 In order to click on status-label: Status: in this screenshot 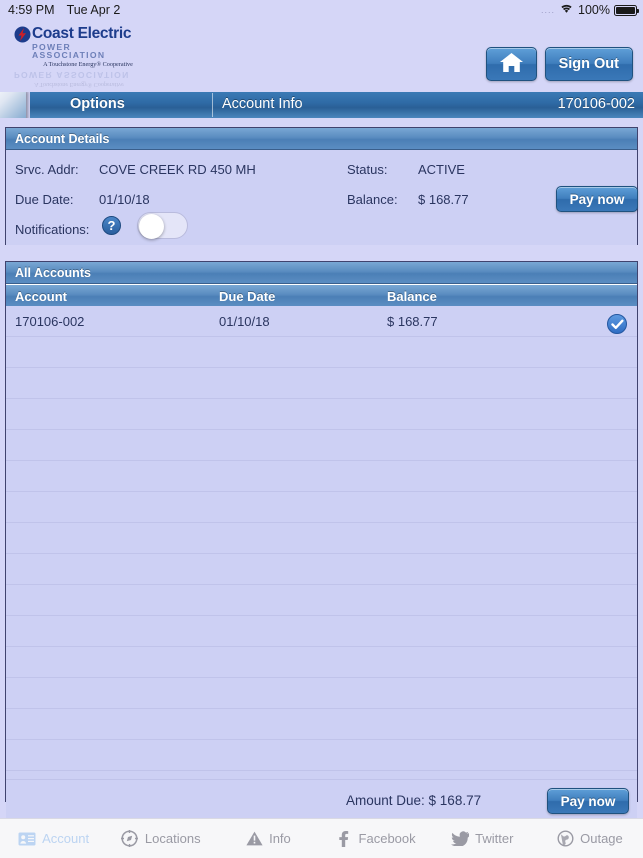, I will do `click(367, 169)`.